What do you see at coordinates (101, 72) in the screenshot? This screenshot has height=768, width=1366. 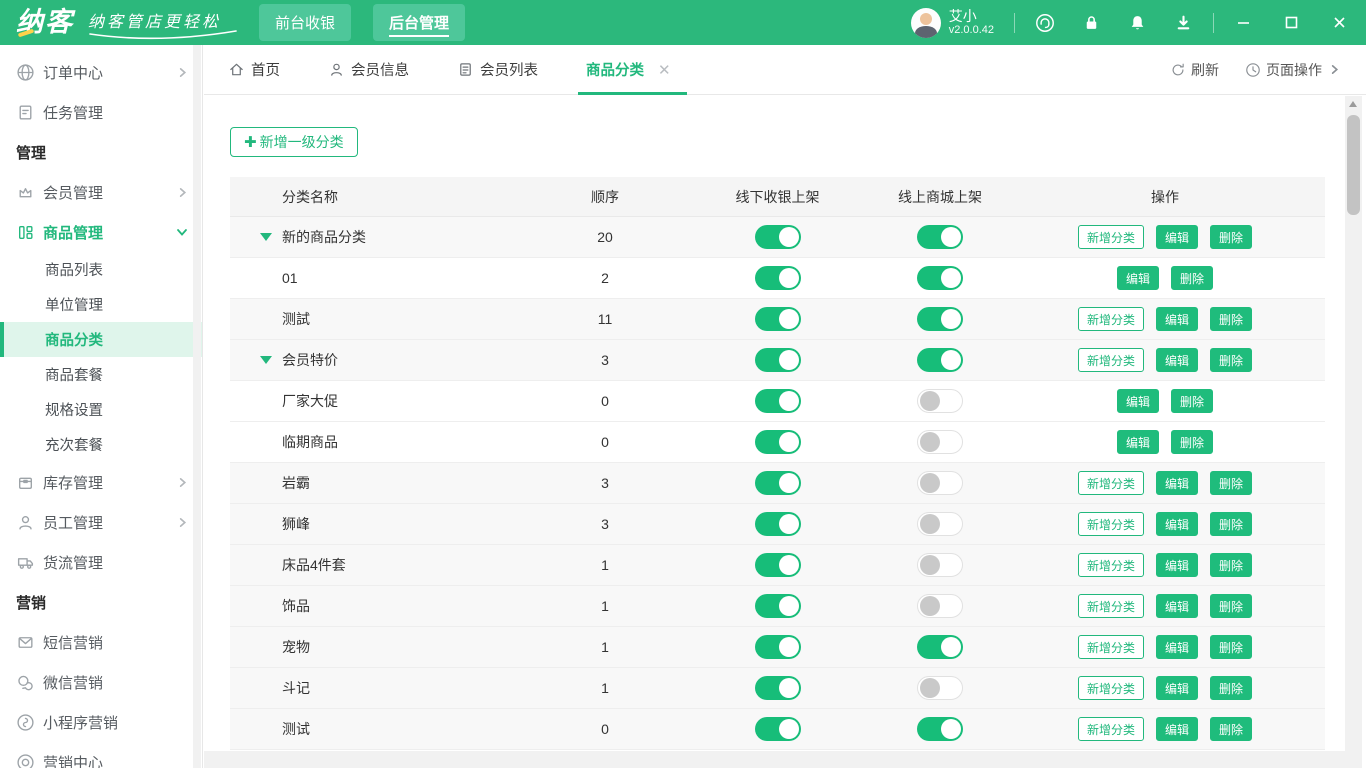 I see `sidebar-item: 订单中心` at bounding box center [101, 72].